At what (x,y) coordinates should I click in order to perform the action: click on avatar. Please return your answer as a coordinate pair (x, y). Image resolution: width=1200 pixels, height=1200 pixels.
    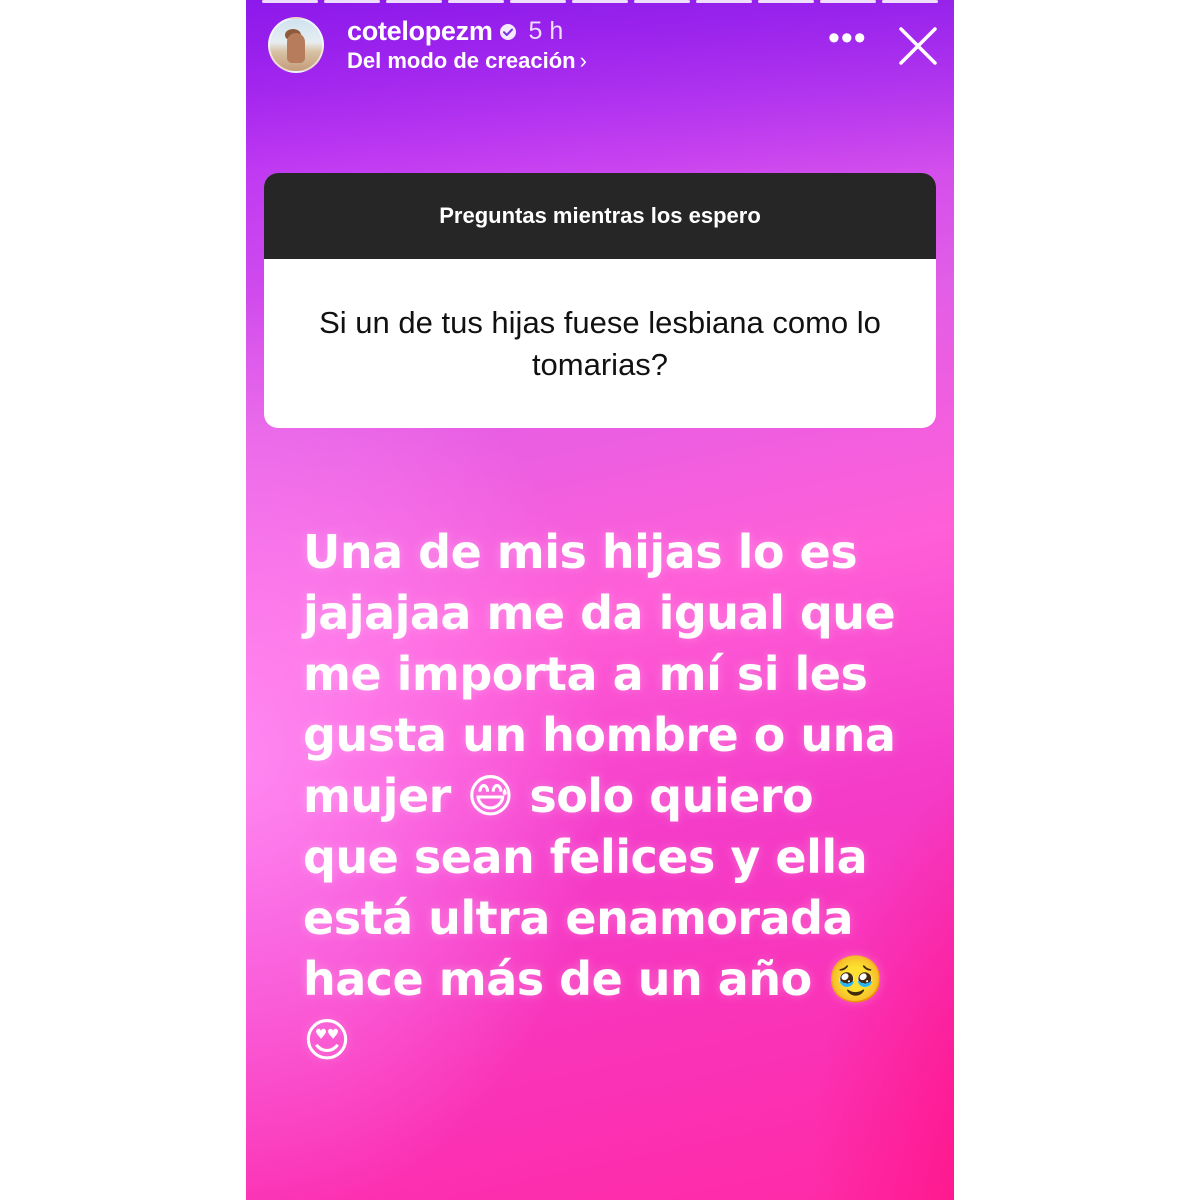
    Looking at the image, I should click on (296, 45).